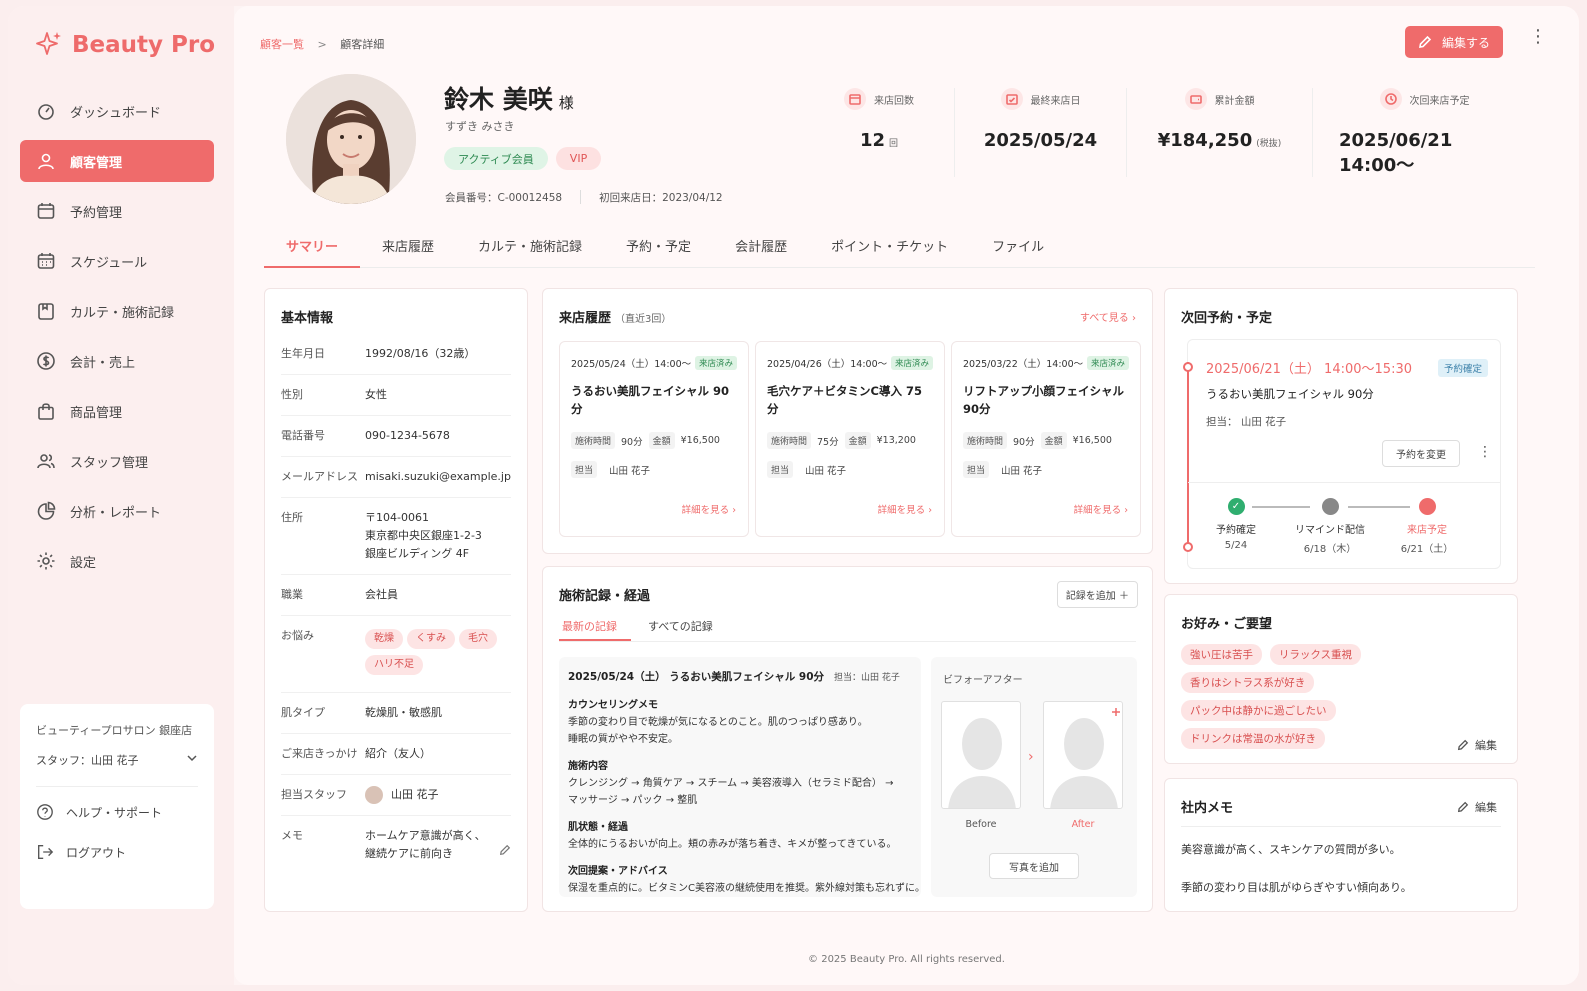 The height and width of the screenshot is (991, 1587). Describe the element at coordinates (981, 755) in the screenshot. I see `before-photo` at that location.